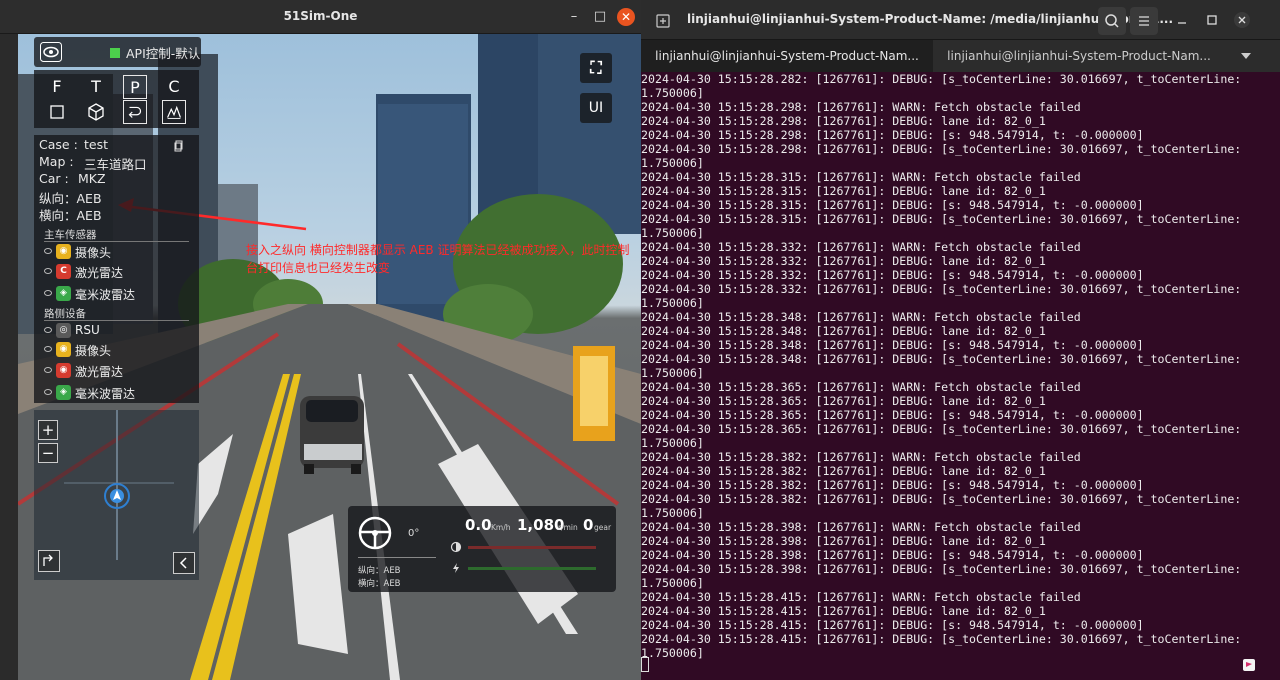 The width and height of the screenshot is (1280, 680). Describe the element at coordinates (626, 17) in the screenshot. I see `close-button: ✕` at that location.